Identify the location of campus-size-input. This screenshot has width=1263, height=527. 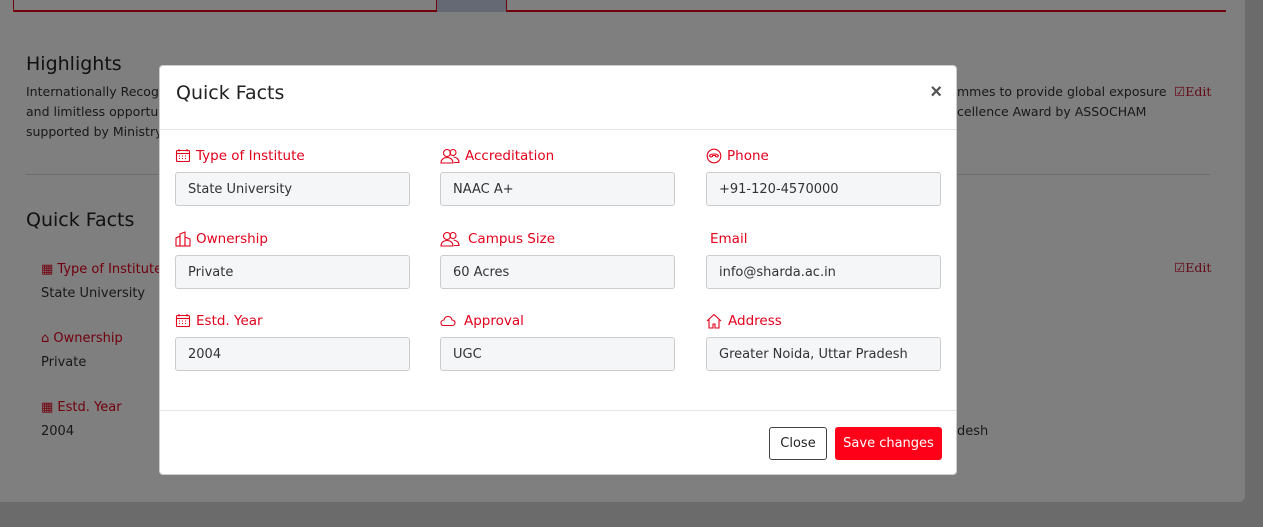
(557, 272).